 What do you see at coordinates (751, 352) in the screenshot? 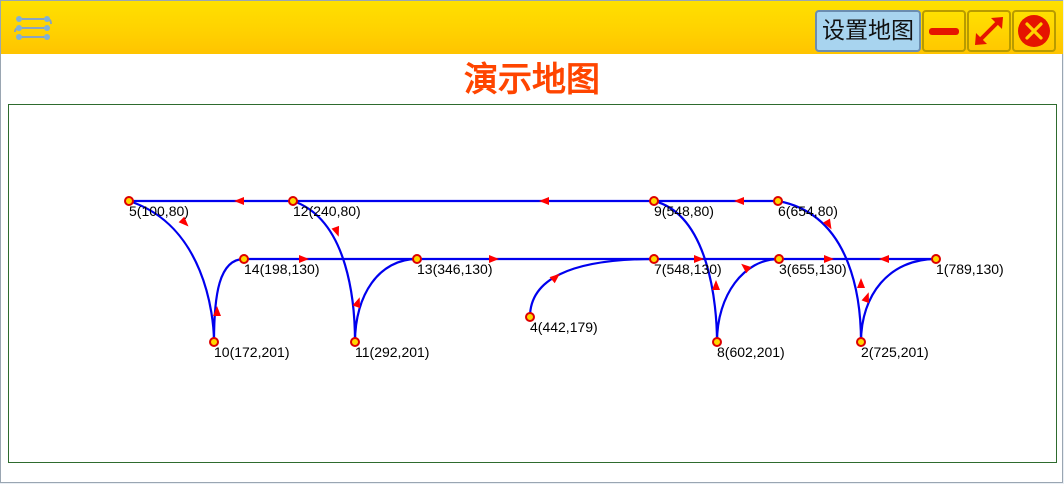
I see `map-node-label-8: 8(602,201)` at bounding box center [751, 352].